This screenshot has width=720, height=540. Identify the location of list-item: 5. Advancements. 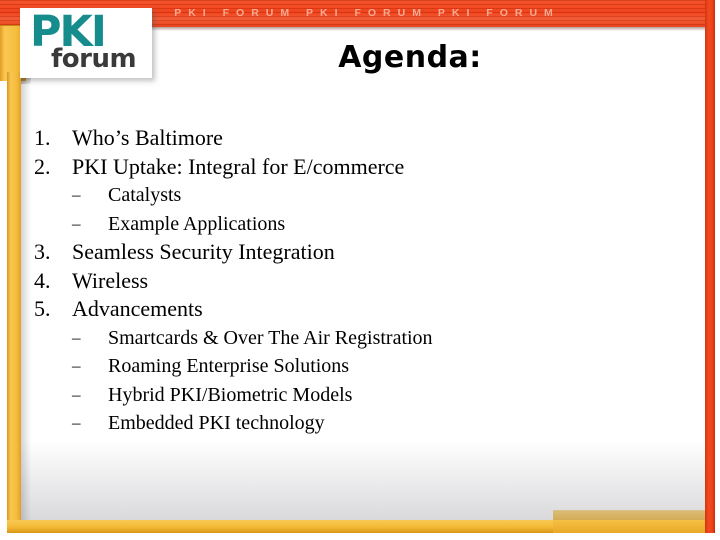
(355, 309).